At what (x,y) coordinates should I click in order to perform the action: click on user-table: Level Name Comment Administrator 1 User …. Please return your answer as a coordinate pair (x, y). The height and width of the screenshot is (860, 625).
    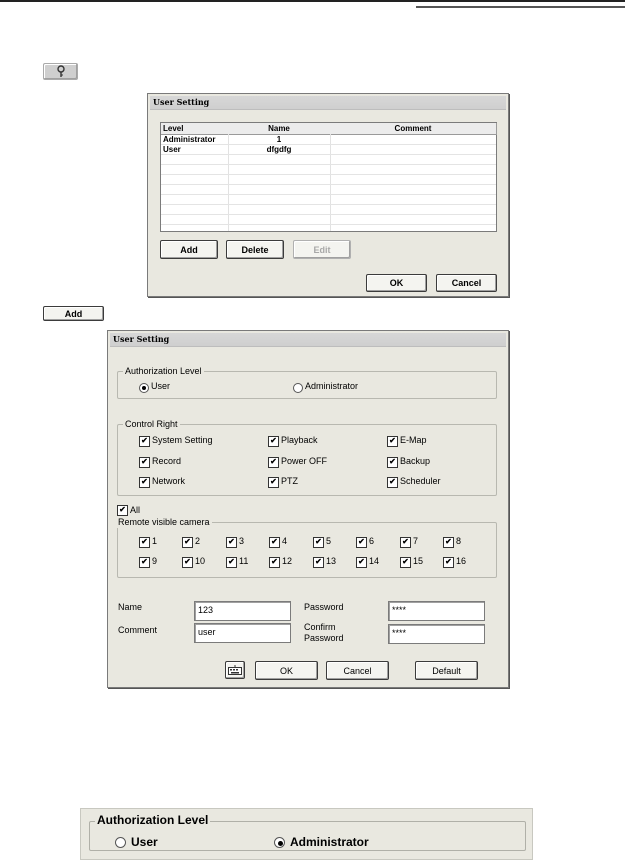
    Looking at the image, I should click on (328, 177).